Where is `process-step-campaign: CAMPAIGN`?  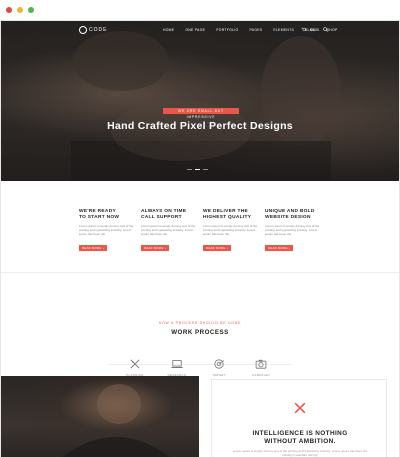 process-step-campaign: CAMPAIGN is located at coordinates (261, 367).